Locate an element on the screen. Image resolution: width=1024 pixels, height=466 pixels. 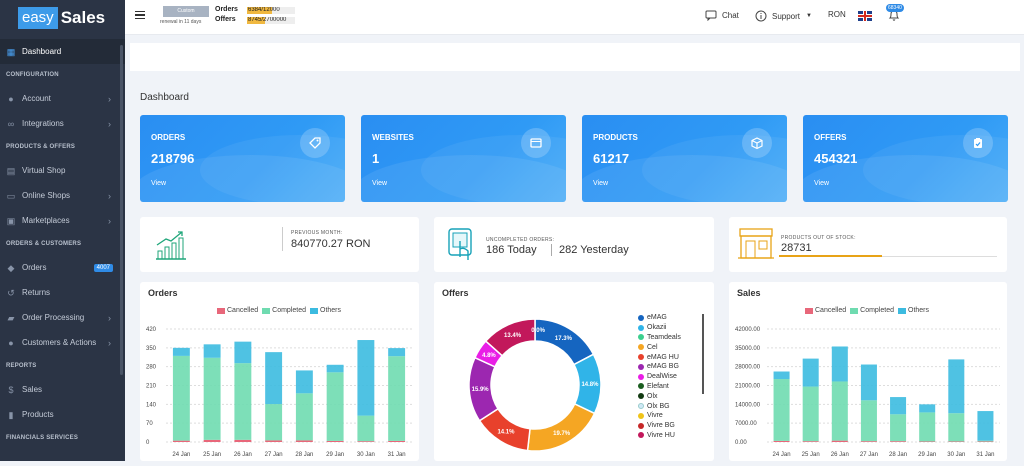
sidebar-item-sales: $ Sales is located at coordinates (62, 389).